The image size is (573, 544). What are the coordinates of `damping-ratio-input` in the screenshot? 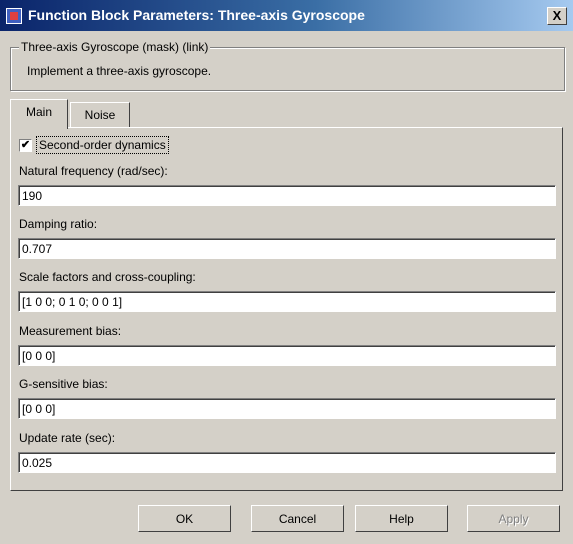 It's located at (287, 248).